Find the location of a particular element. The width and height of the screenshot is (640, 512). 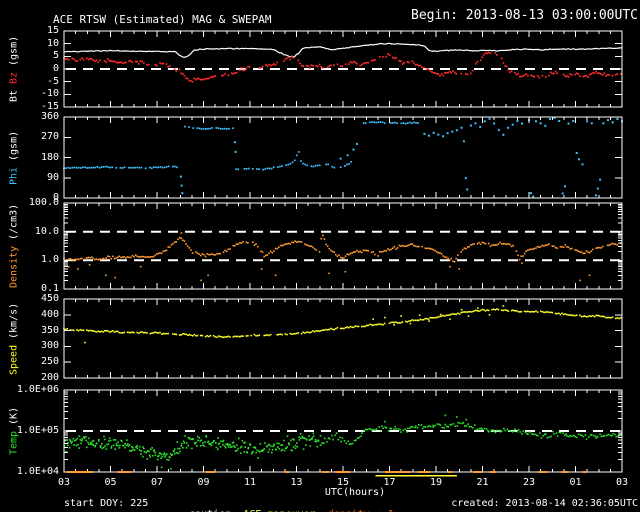

y-axis-title-density: Density (/cm3) is located at coordinates (14, 246).